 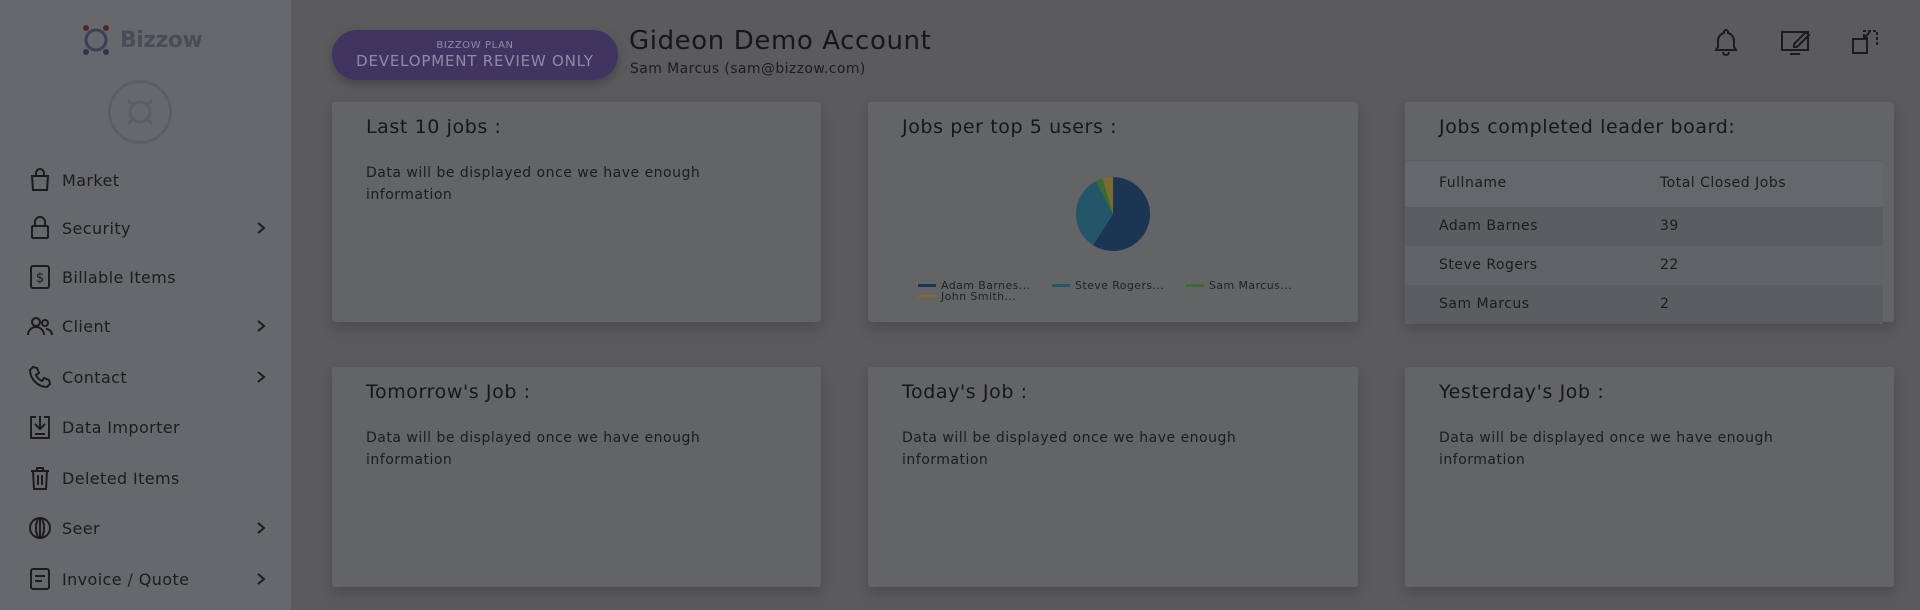 I want to click on row-name: Steve Rogers, so click(x=1488, y=265).